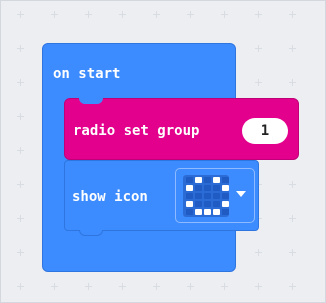 The height and width of the screenshot is (303, 326). I want to click on radio-set-group-label: radio set group, so click(136, 131).